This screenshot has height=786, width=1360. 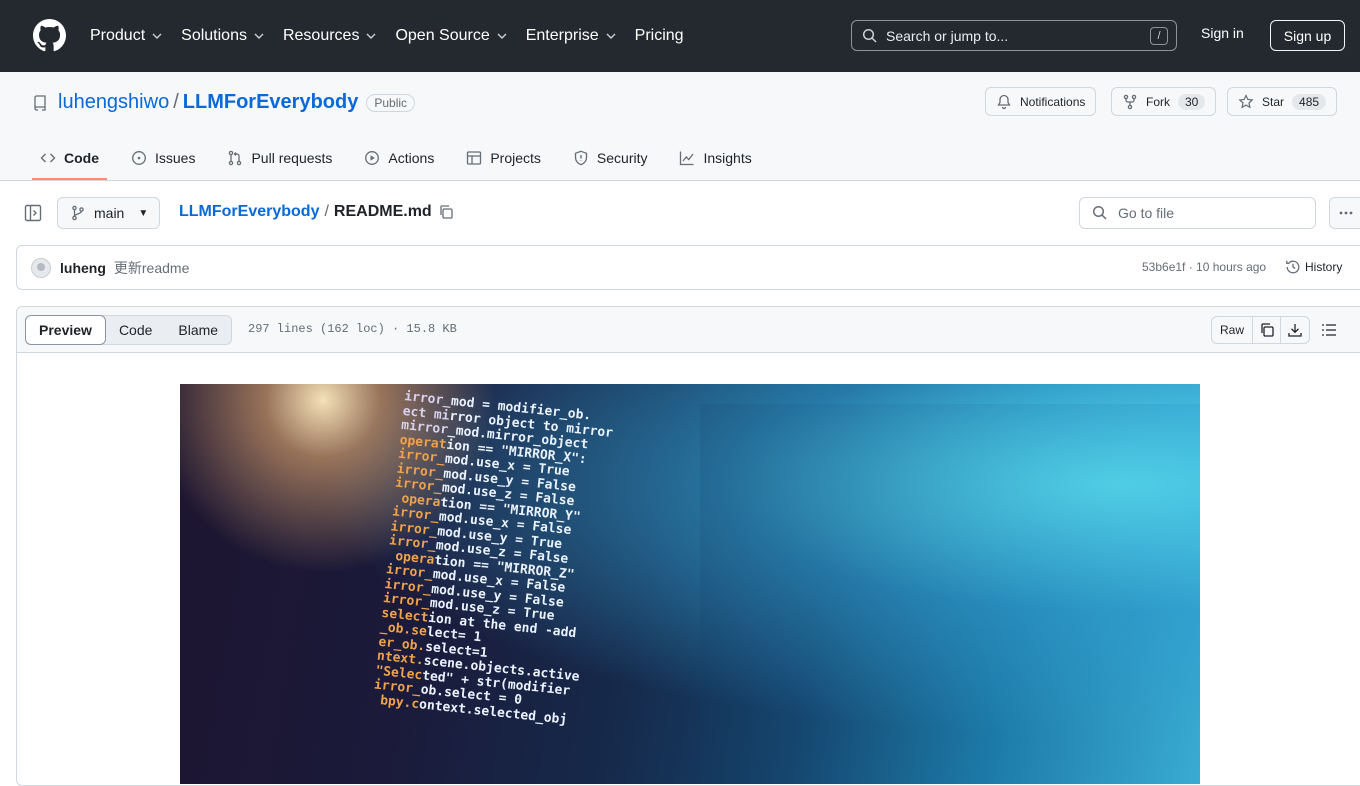 I want to click on file-actions-group: Raw, so click(x=1261, y=330).